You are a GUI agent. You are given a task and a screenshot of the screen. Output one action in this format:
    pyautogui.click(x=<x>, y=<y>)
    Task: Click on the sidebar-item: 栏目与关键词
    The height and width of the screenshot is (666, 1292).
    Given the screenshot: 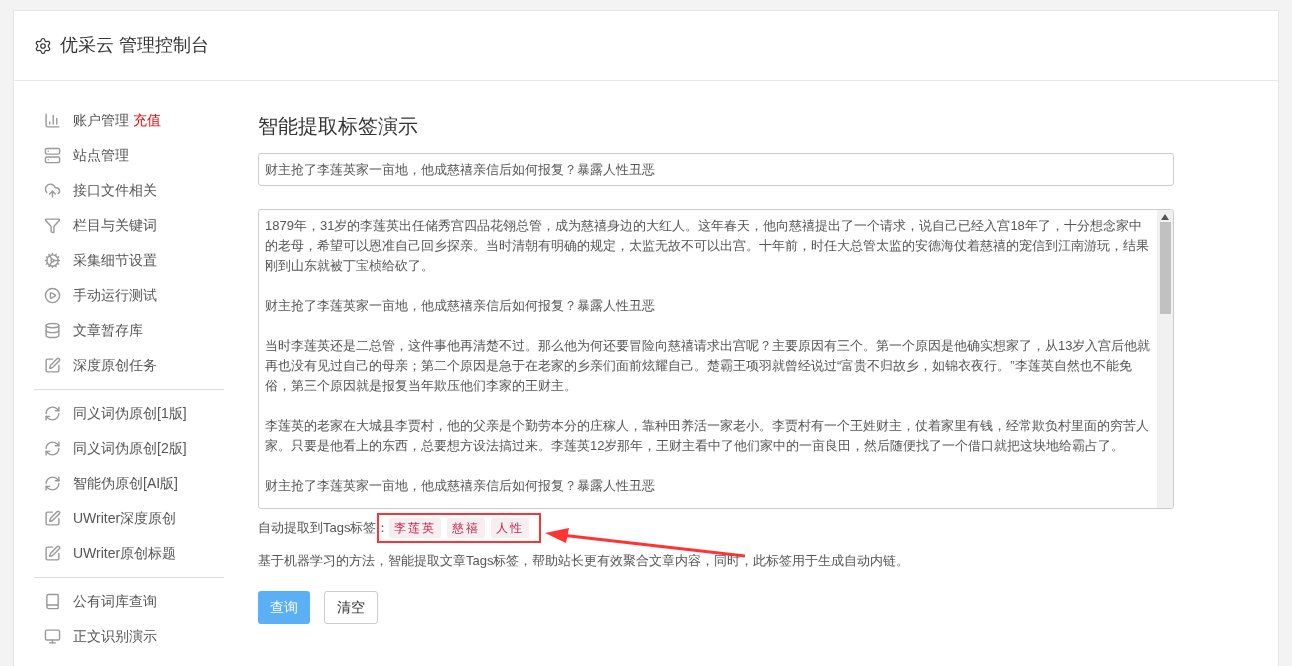 What is the action you would take?
    pyautogui.click(x=115, y=225)
    